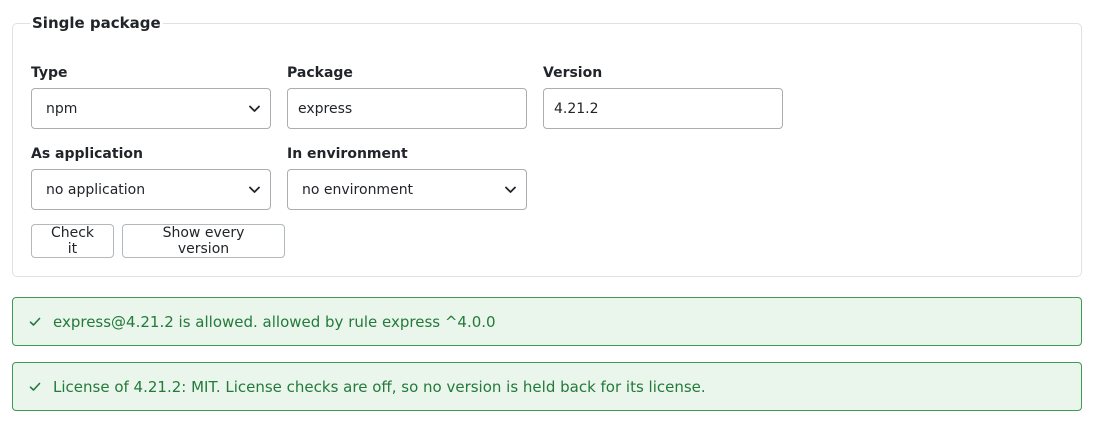 The image size is (1094, 424). What do you see at coordinates (49, 73) in the screenshot?
I see `type-label: Type` at bounding box center [49, 73].